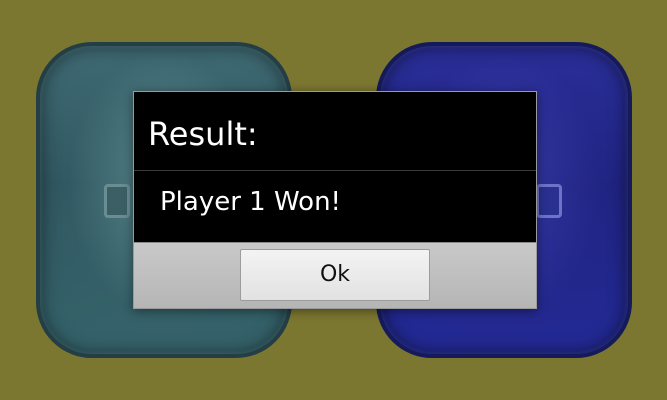  What do you see at coordinates (335, 131) in the screenshot?
I see `dialog-title-bar: Result:` at bounding box center [335, 131].